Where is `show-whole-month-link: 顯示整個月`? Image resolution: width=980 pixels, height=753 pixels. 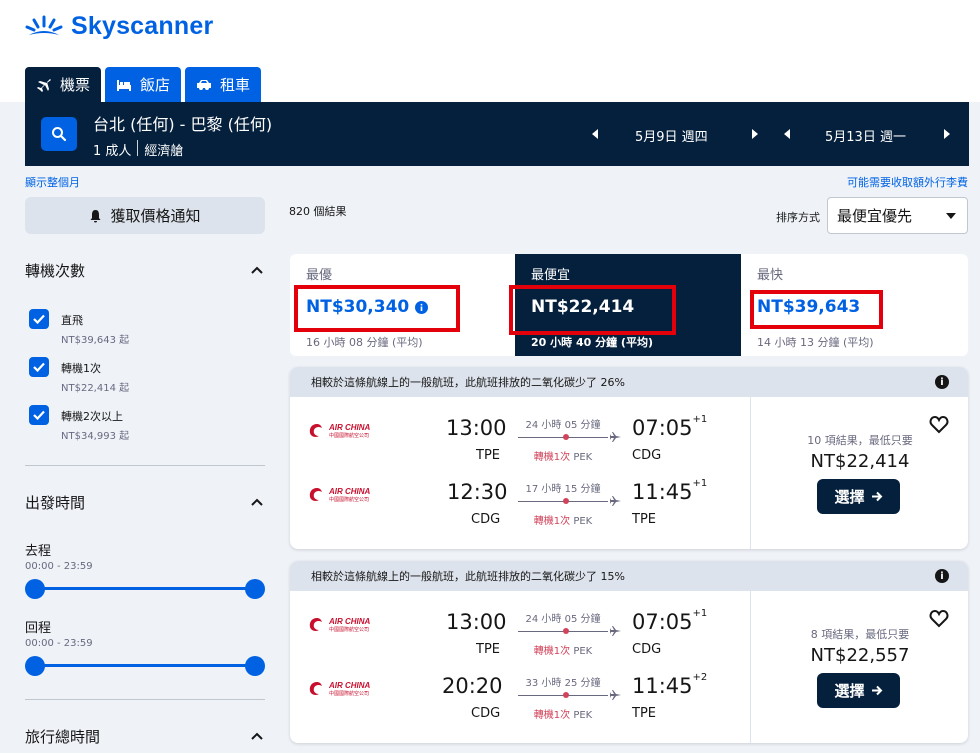 show-whole-month-link: 顯示整個月 is located at coordinates (52, 182).